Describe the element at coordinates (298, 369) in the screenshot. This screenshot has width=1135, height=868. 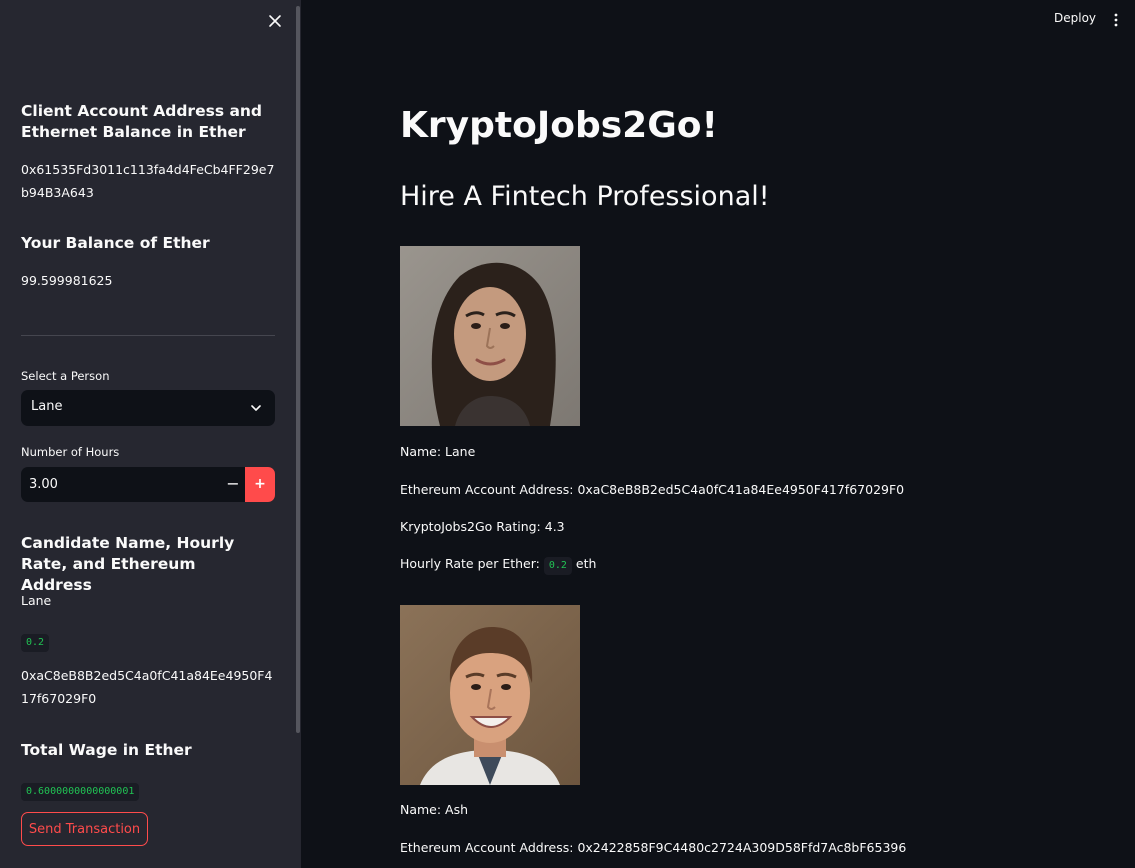
I see `sidebar-scrollbar` at that location.